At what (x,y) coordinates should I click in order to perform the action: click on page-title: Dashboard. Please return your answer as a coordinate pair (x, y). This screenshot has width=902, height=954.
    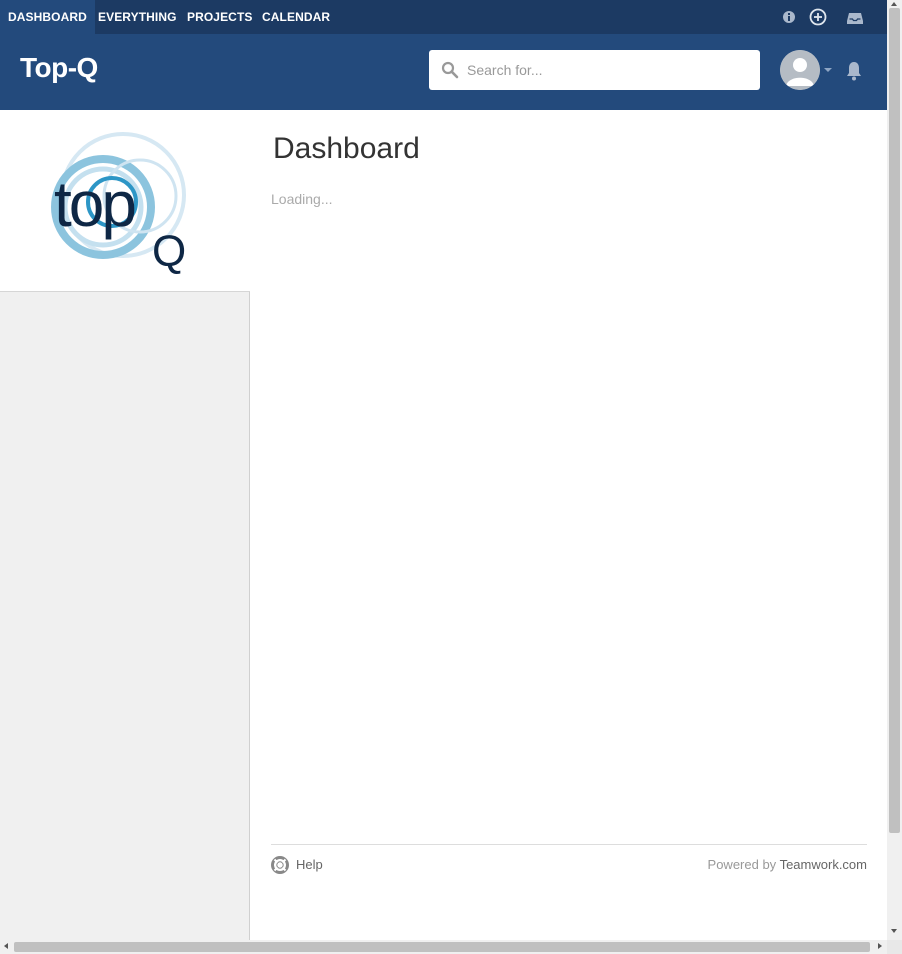
    Looking at the image, I should click on (346, 148).